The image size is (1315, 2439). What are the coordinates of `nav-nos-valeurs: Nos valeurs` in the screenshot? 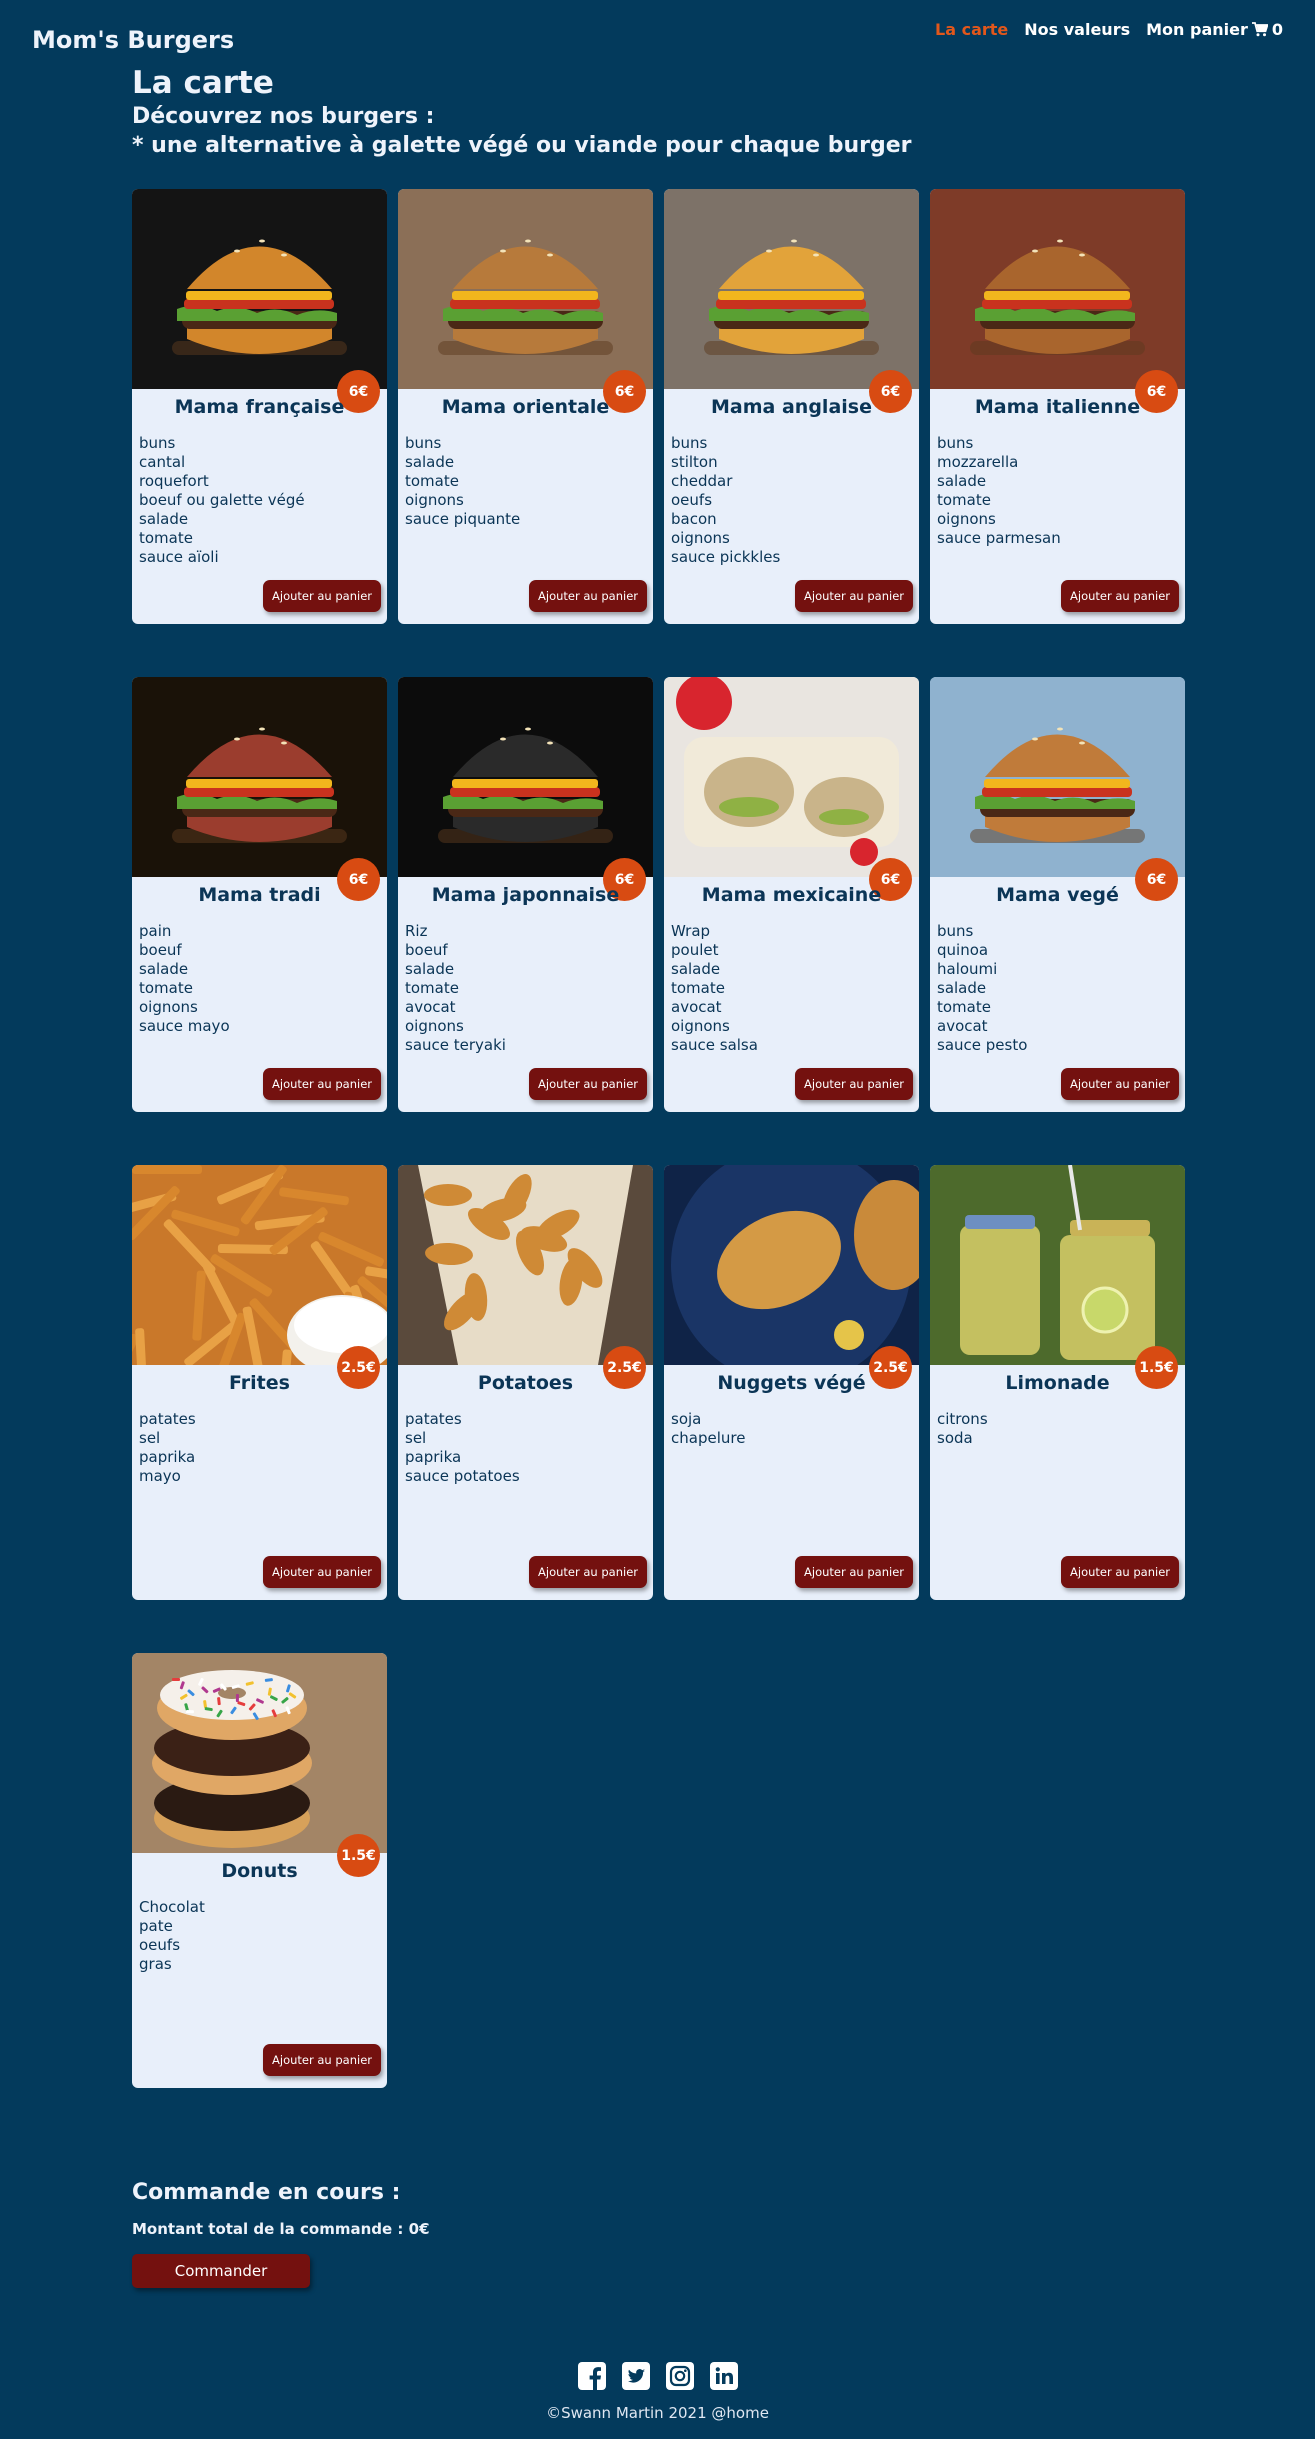 It's located at (1077, 29).